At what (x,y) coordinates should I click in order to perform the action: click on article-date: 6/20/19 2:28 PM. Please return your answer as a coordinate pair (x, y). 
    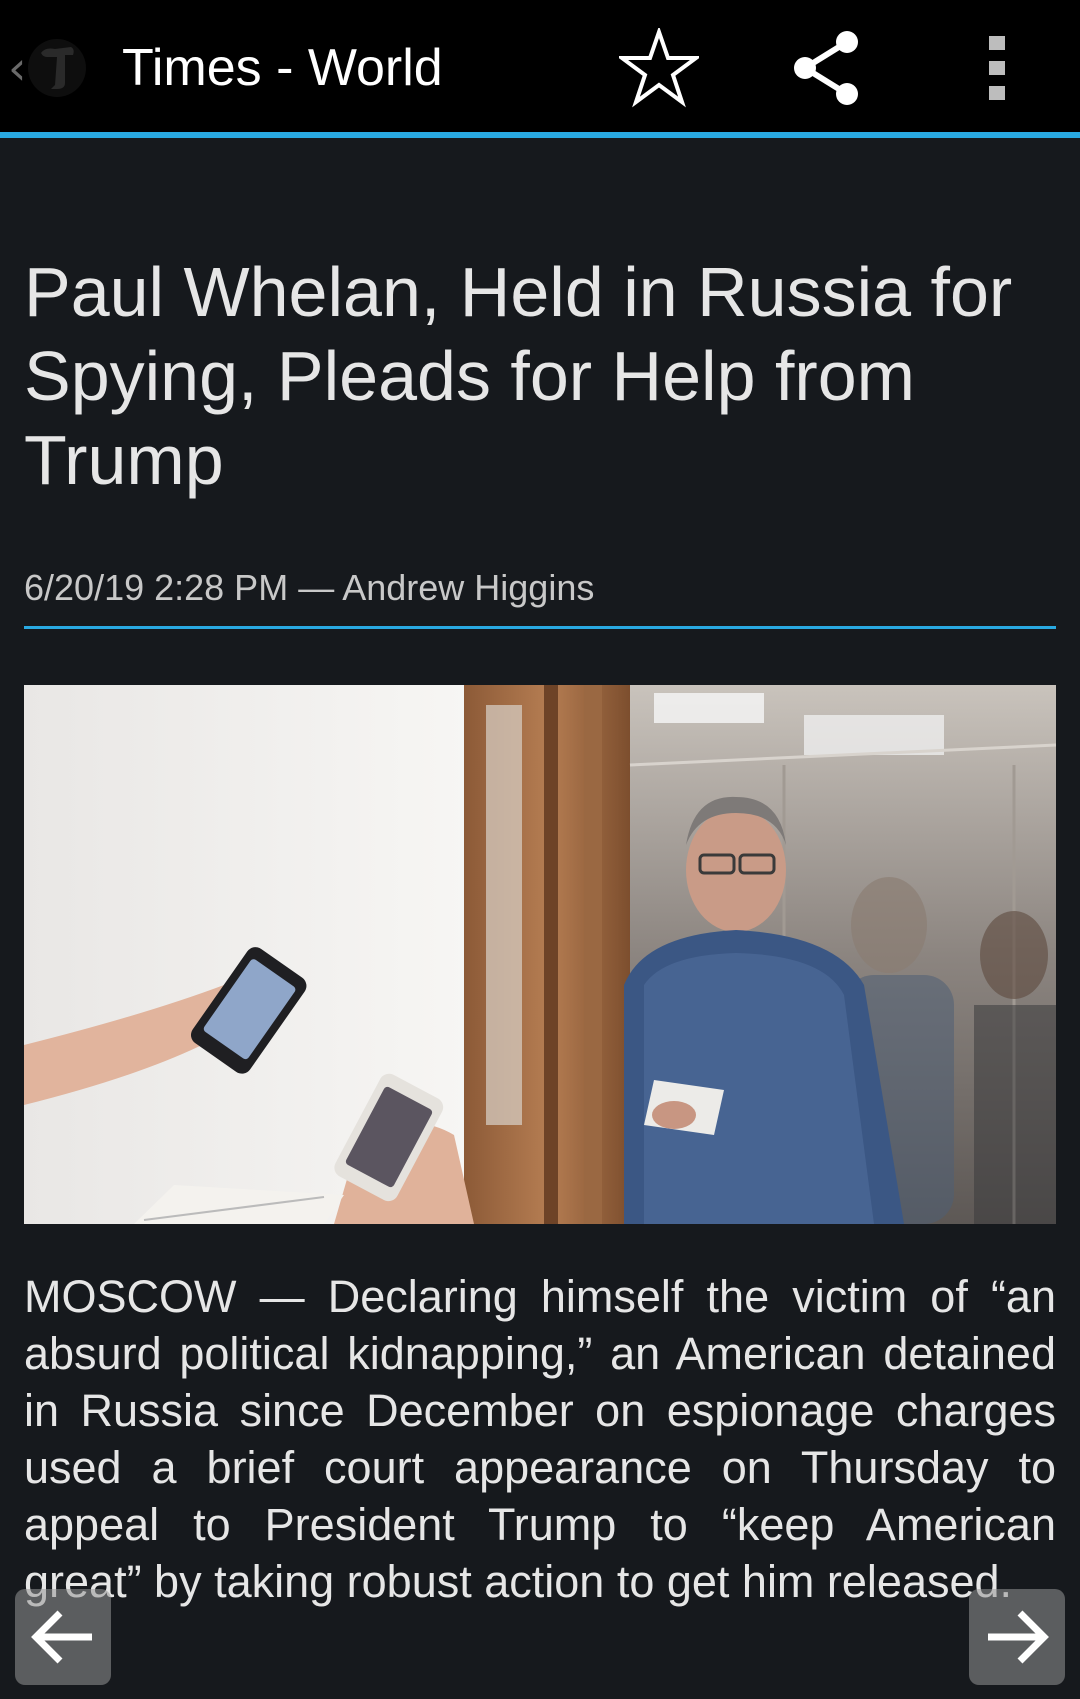
    Looking at the image, I should click on (156, 587).